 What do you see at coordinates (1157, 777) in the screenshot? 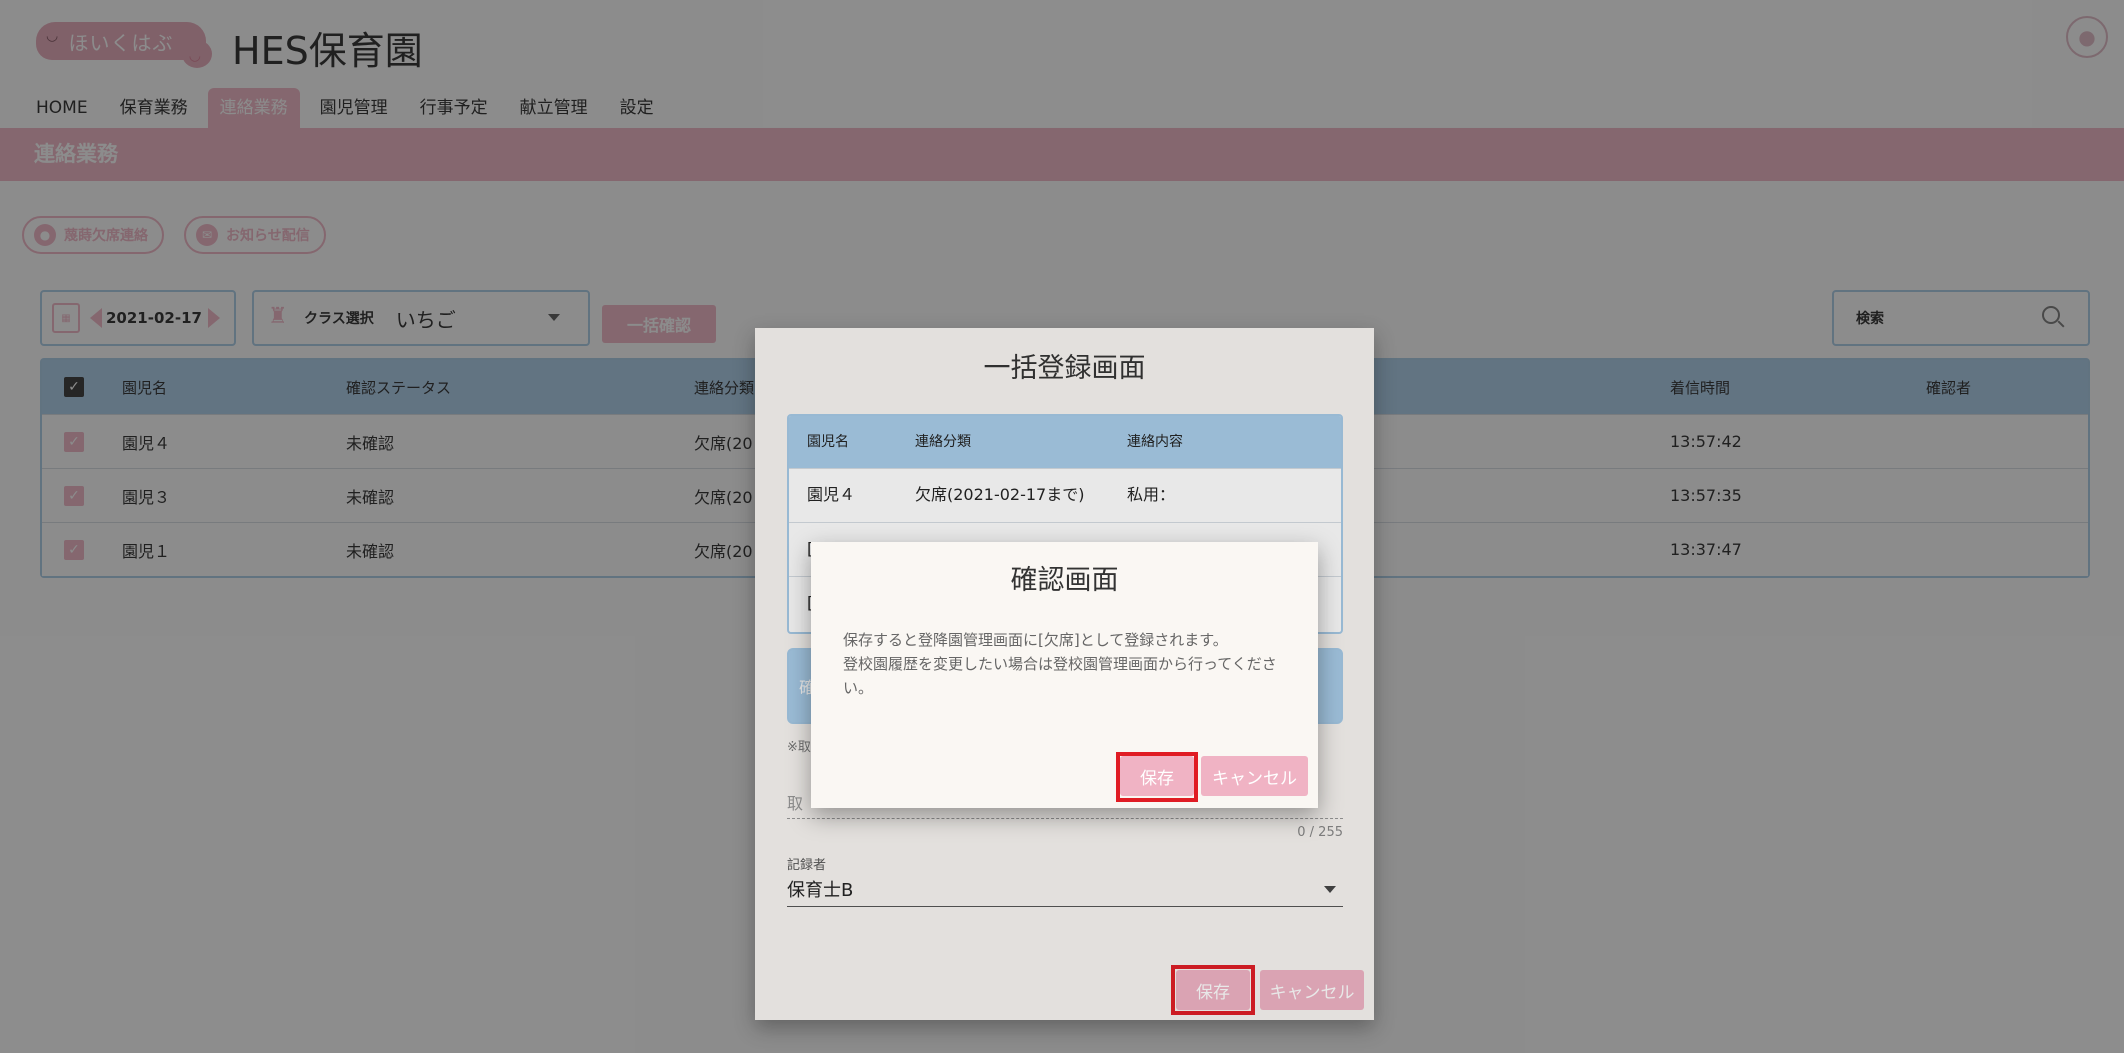
I see `highlight-box` at bounding box center [1157, 777].